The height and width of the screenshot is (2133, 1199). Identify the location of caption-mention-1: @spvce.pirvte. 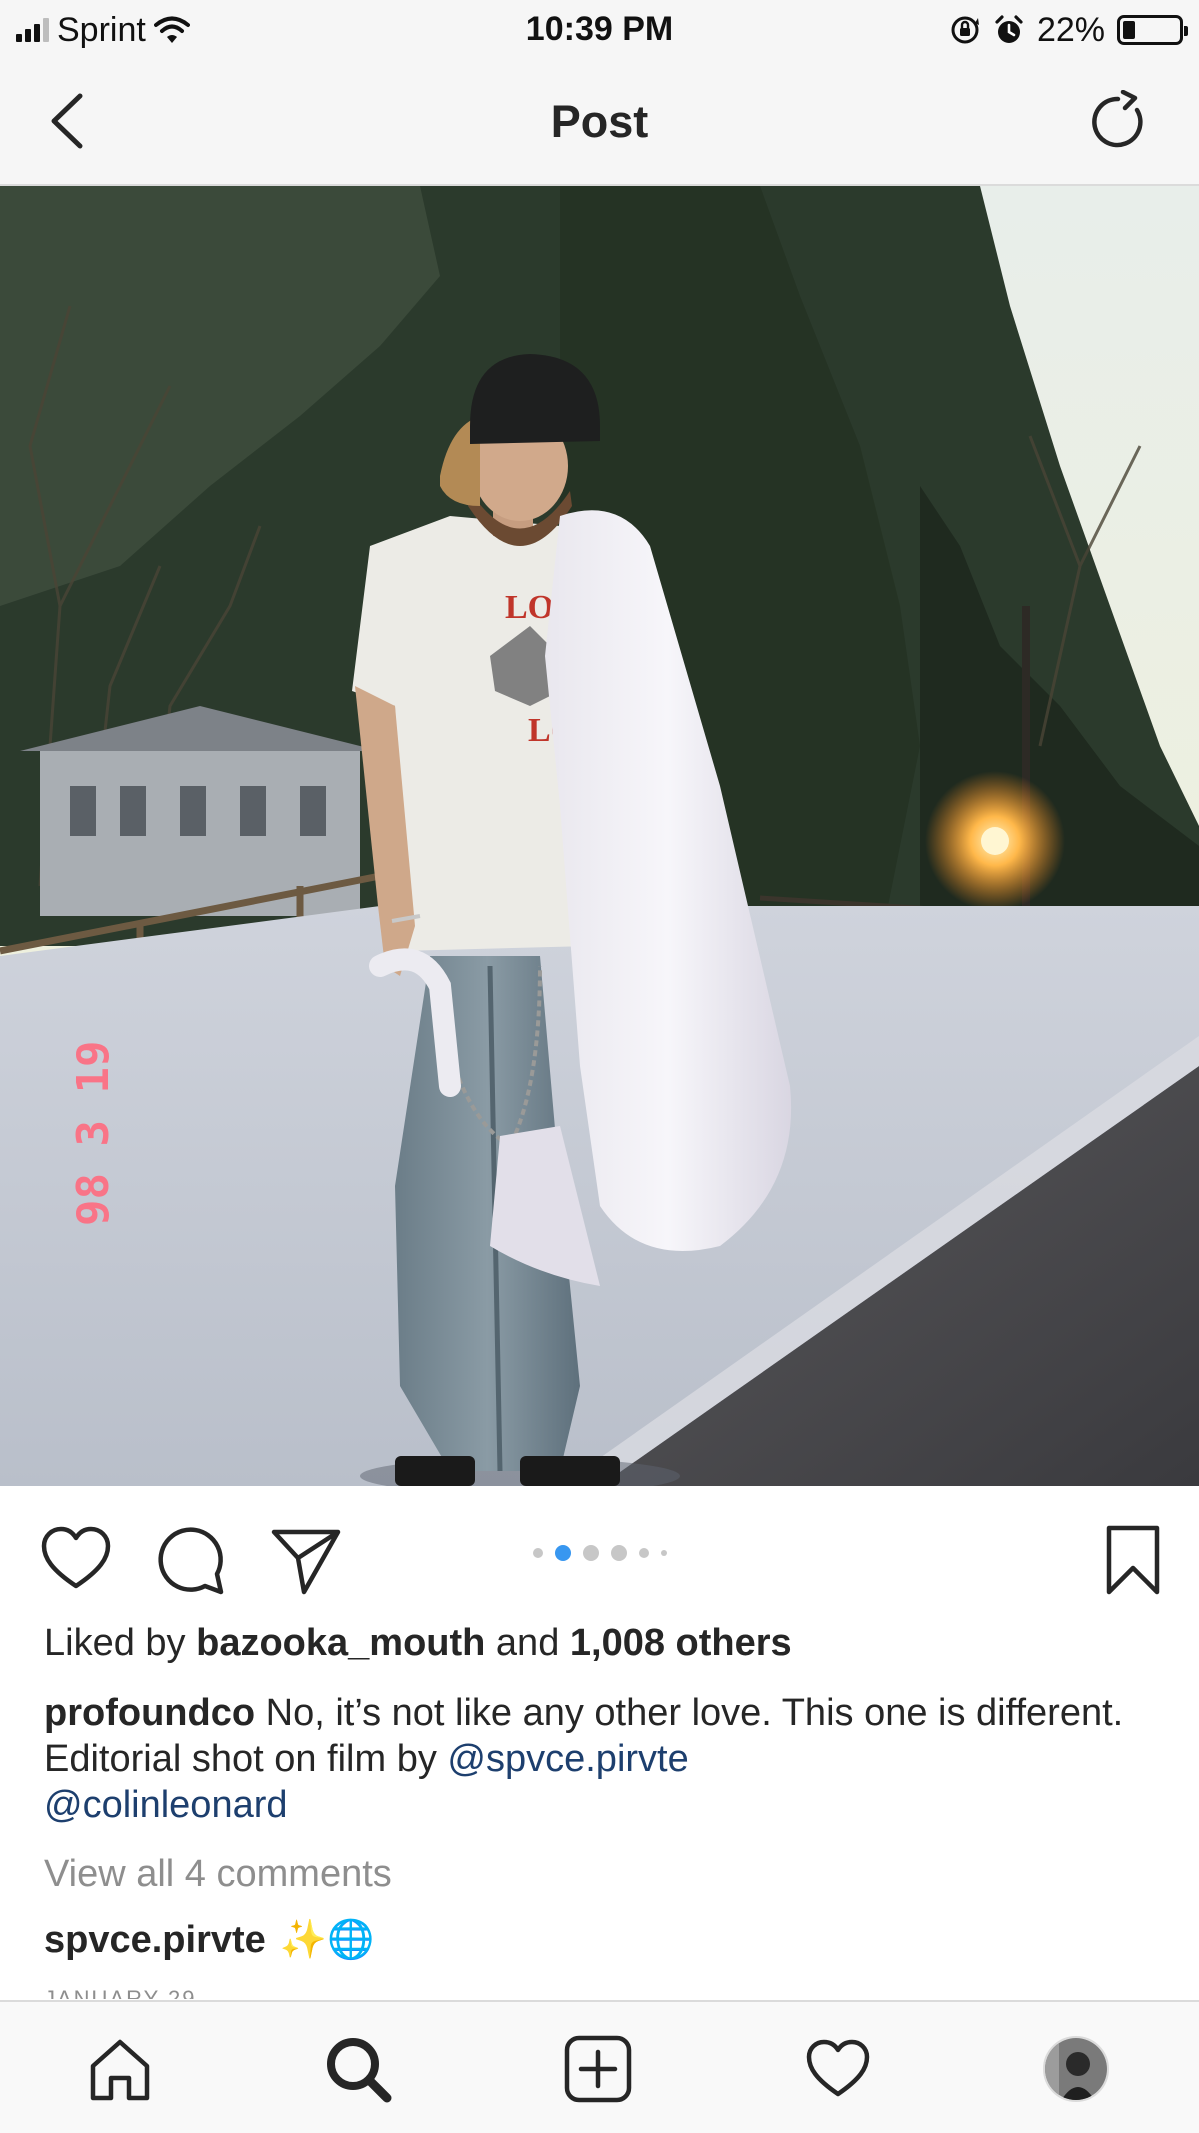
(567, 1759).